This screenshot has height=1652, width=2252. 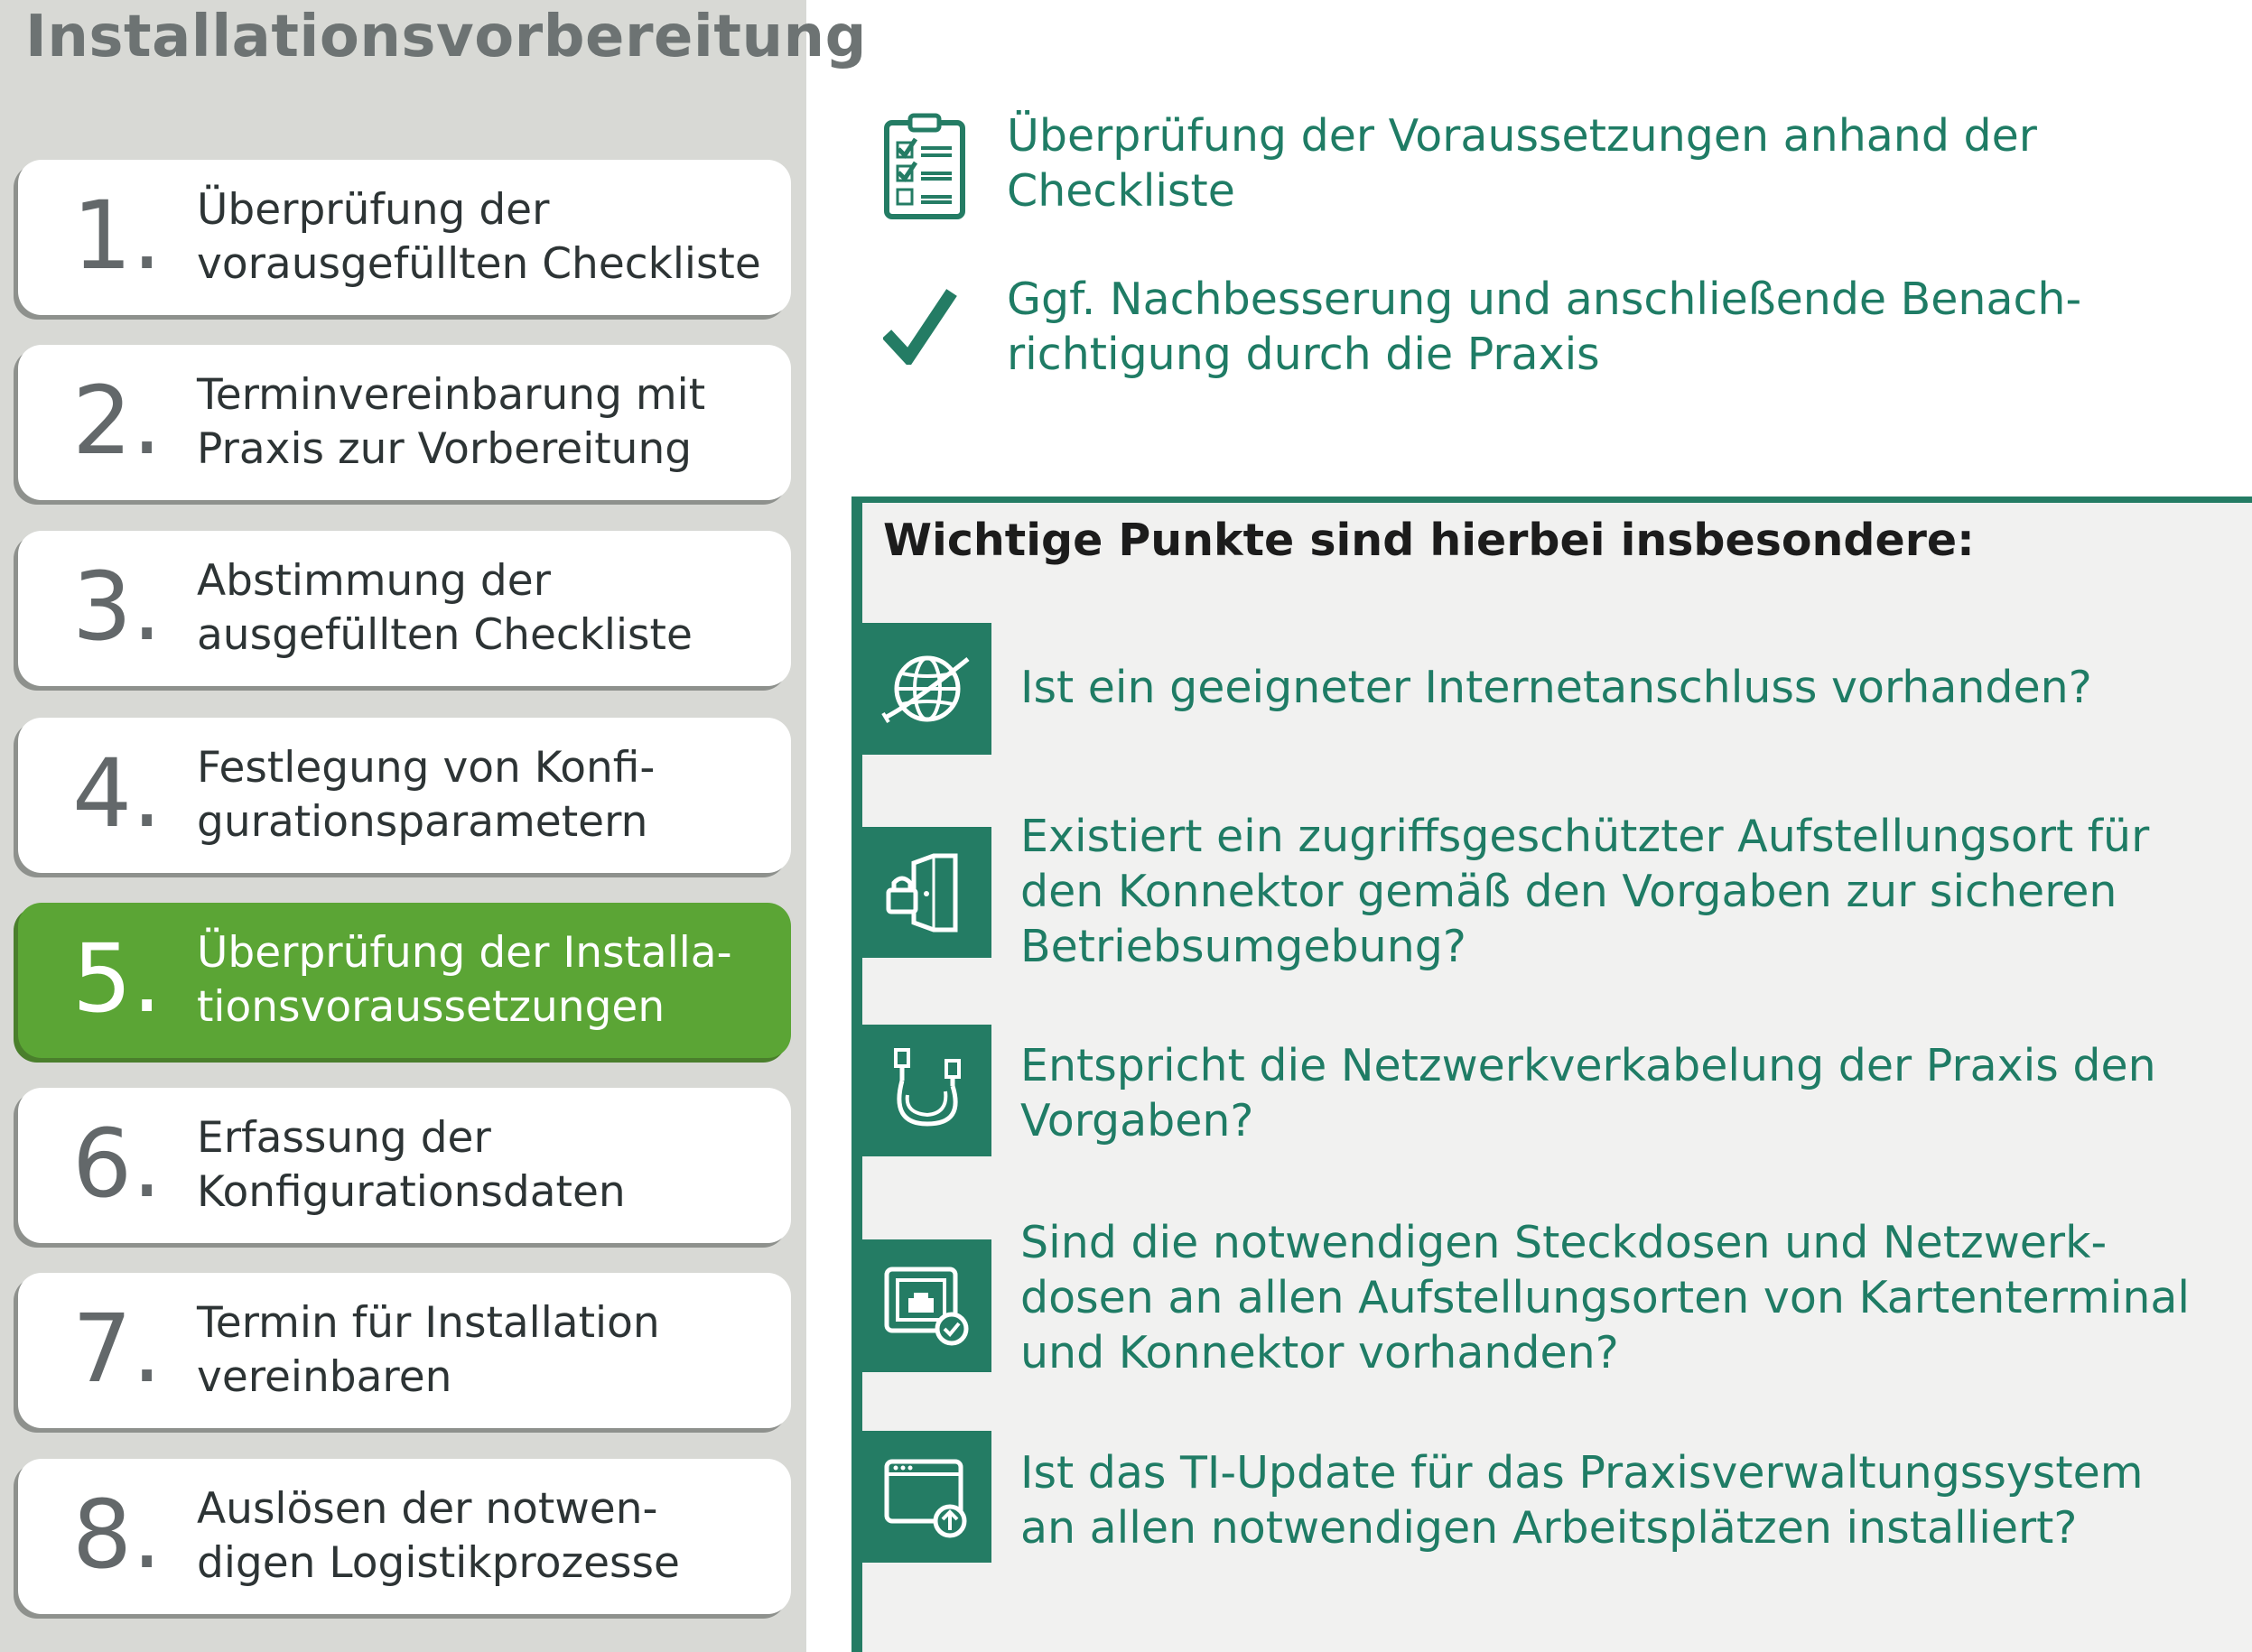 What do you see at coordinates (118, 978) in the screenshot?
I see `step-number: 5.` at bounding box center [118, 978].